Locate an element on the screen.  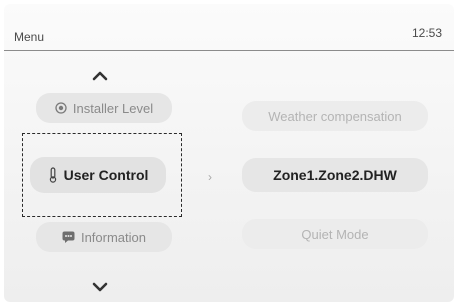
eye-circle-icon is located at coordinates (61, 108).